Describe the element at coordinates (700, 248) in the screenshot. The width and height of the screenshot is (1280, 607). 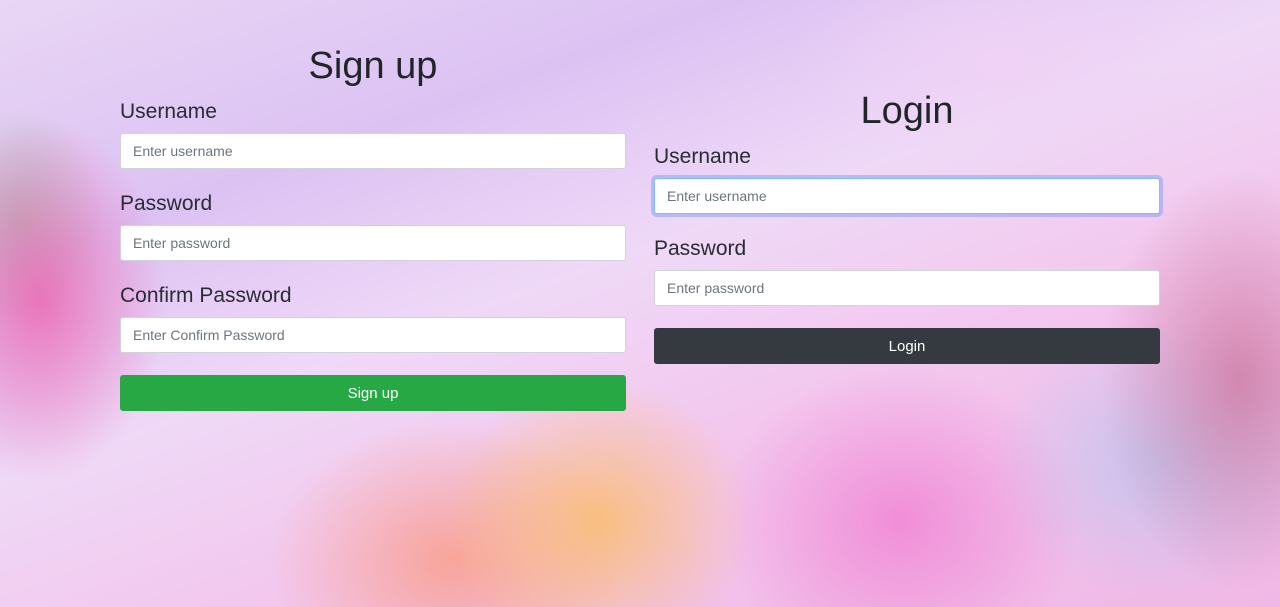
I see `login-password-label: Password` at that location.